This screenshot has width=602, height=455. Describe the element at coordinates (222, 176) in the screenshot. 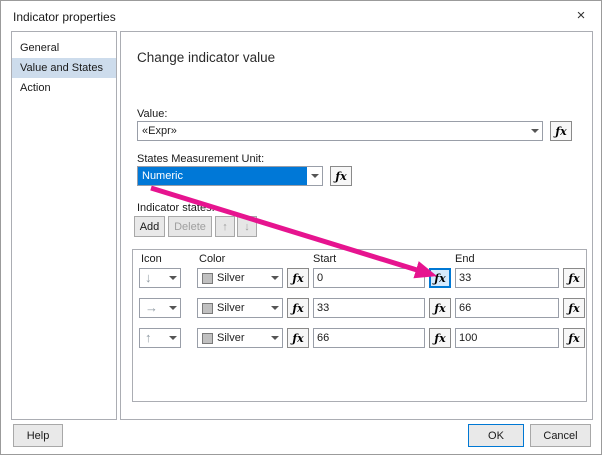

I see `unit-dropdown-value: Numeric` at that location.